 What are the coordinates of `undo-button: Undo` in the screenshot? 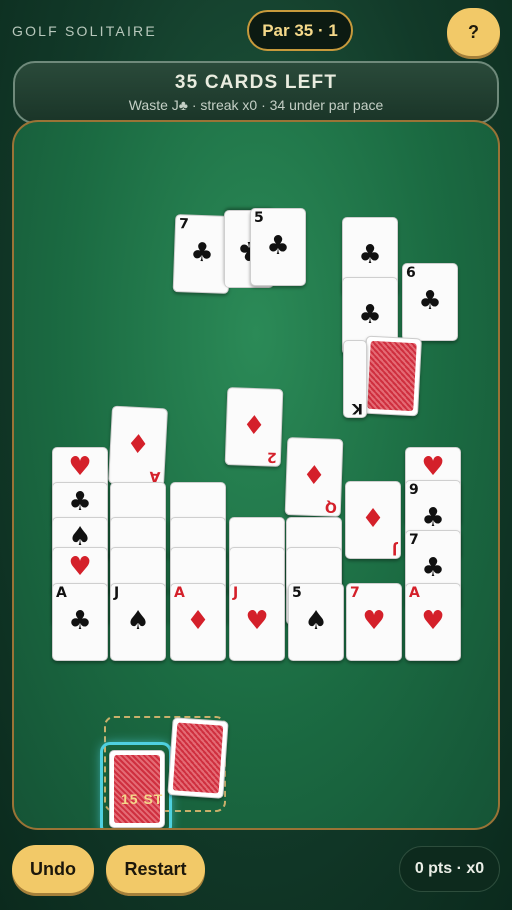 It's located at (53, 869).